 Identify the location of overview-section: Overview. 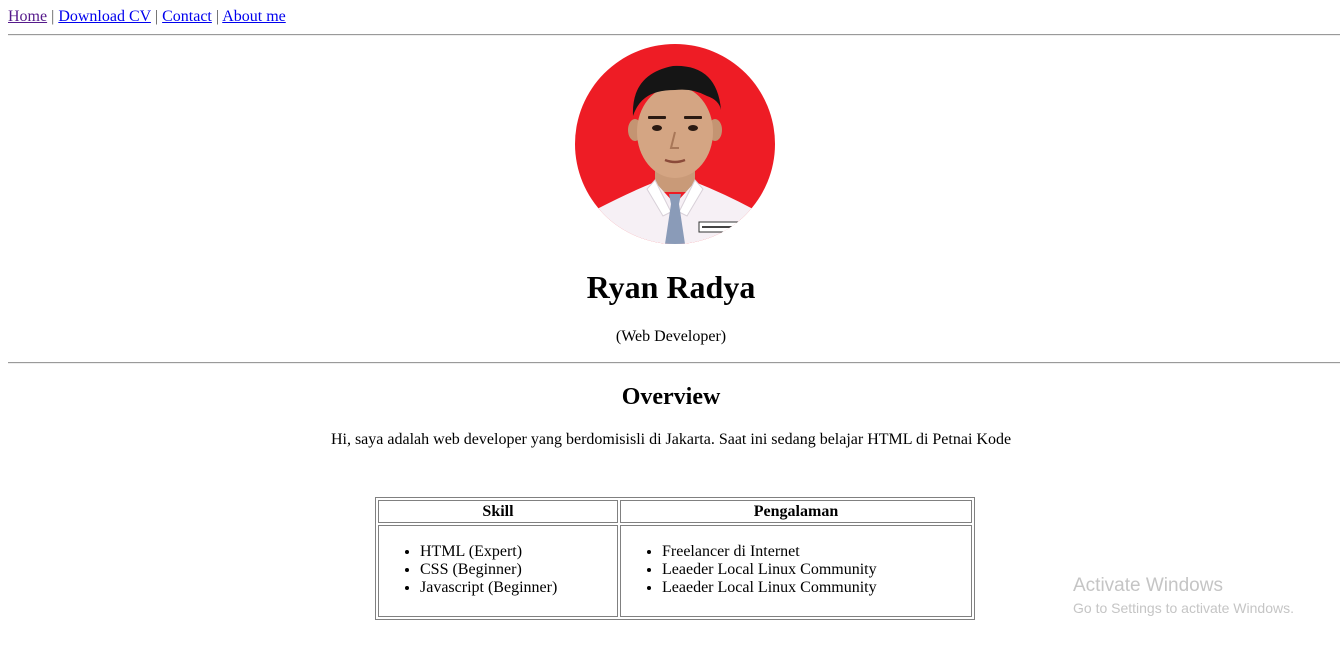
(671, 397).